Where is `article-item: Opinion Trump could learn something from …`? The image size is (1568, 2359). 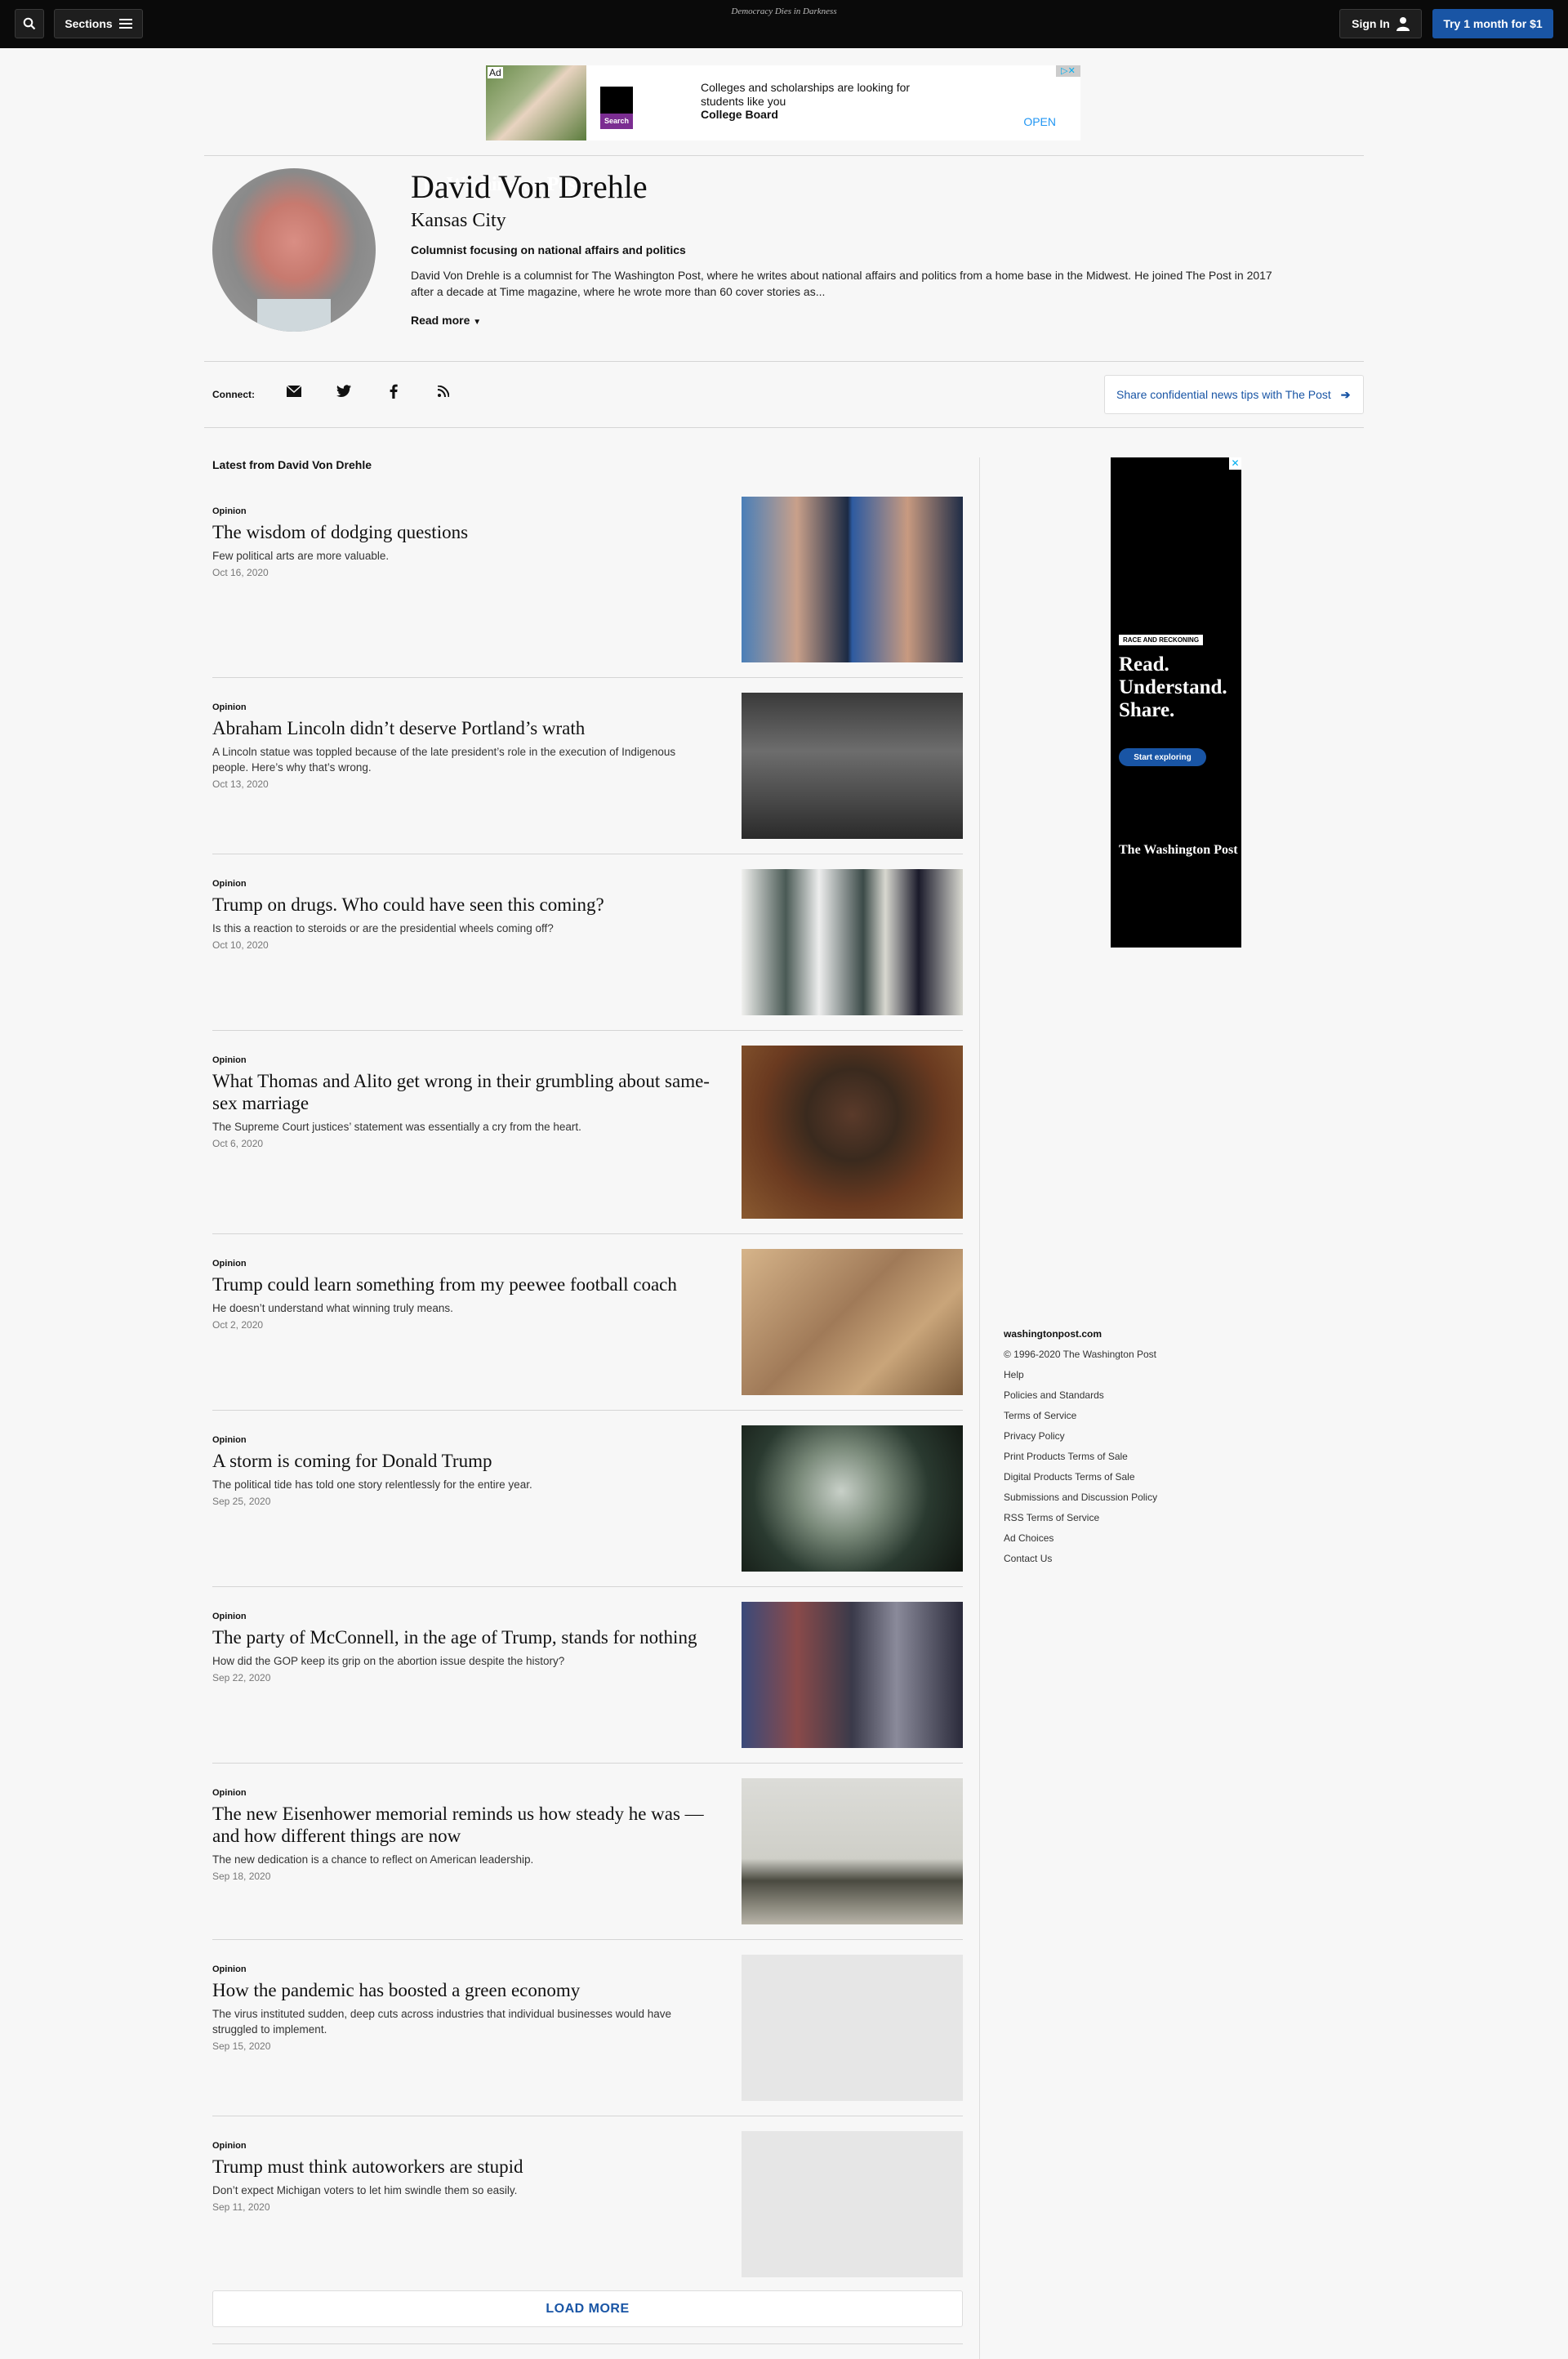
article-item: Opinion Trump could learn something from … is located at coordinates (587, 1323).